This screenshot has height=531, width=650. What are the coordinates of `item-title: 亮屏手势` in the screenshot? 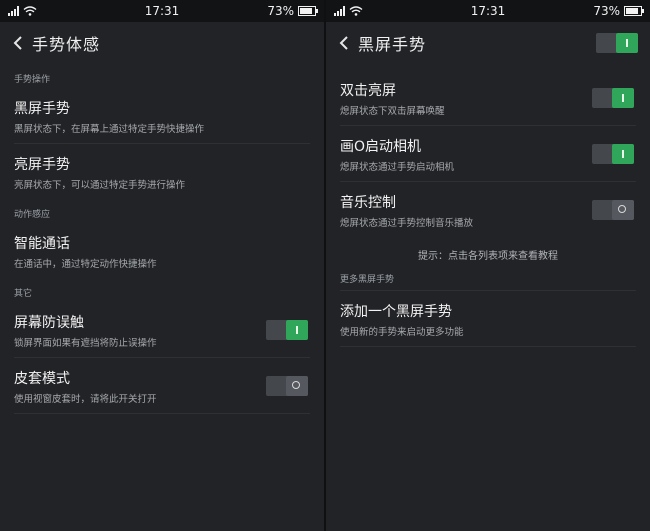 It's located at (42, 165).